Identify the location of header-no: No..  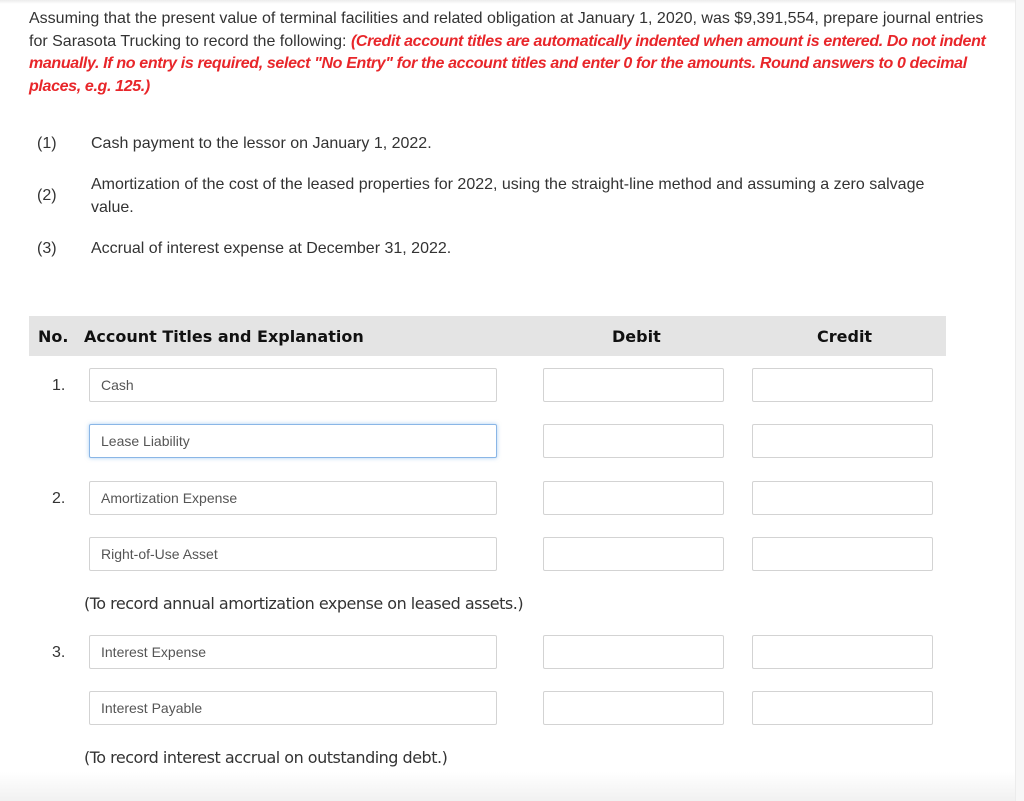
(53, 336).